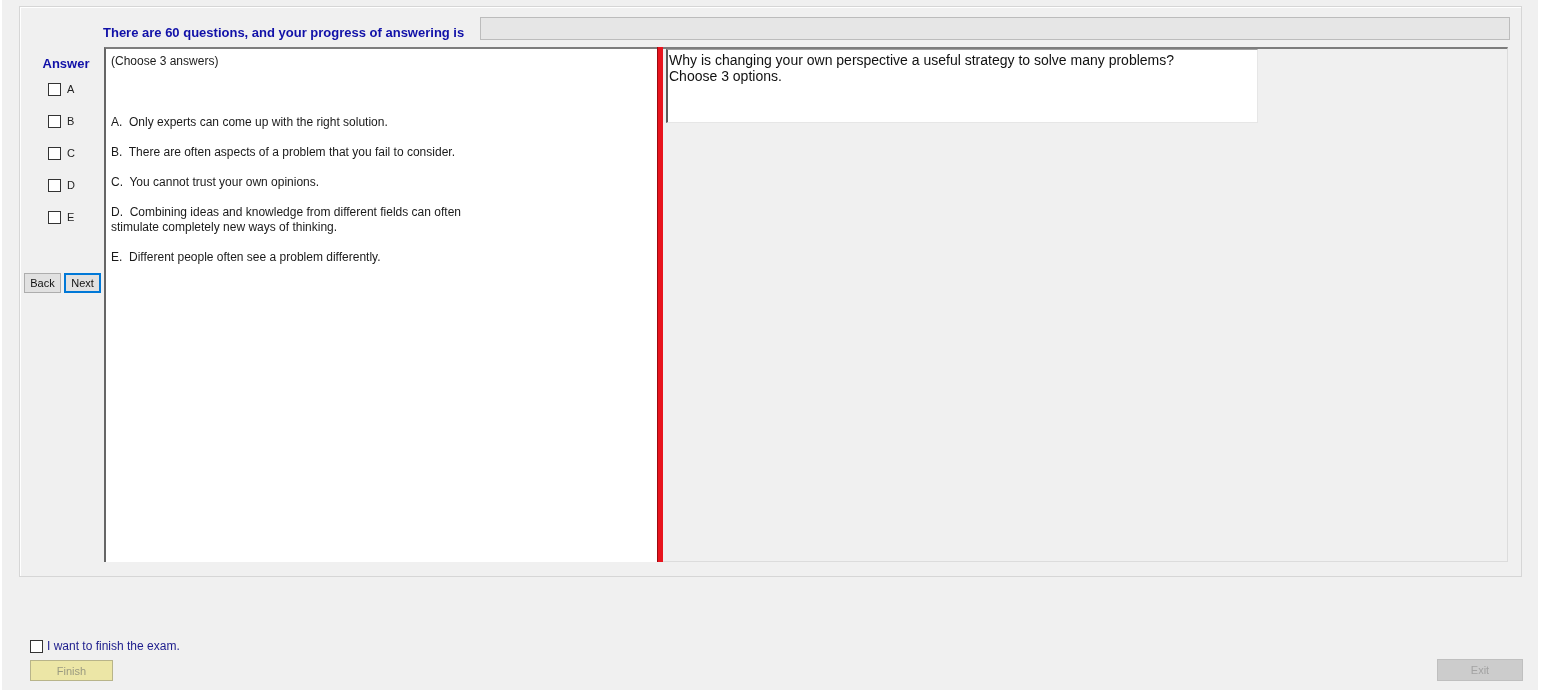 This screenshot has height=690, width=1542. Describe the element at coordinates (71, 90) in the screenshot. I see `option-label: A` at that location.